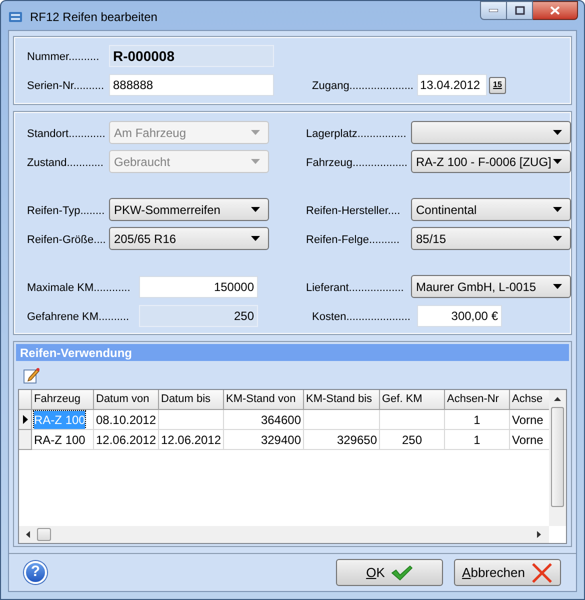 The height and width of the screenshot is (600, 585). Describe the element at coordinates (477, 400) in the screenshot. I see `column-header: Achsen-Nr` at that location.